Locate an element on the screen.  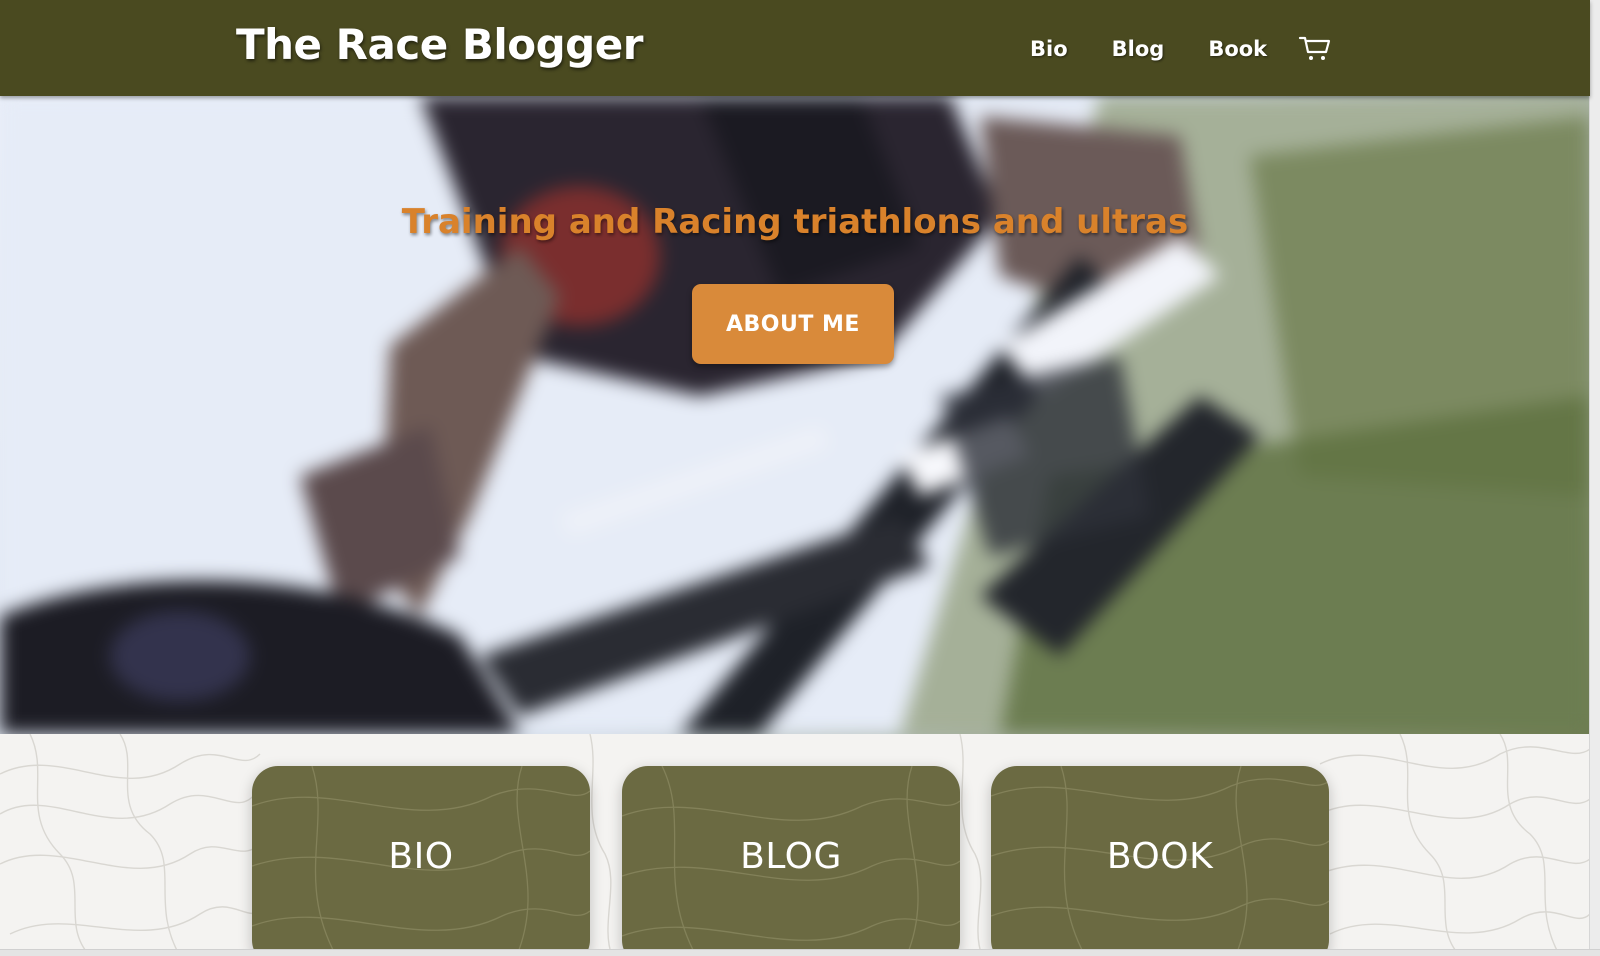
card-book-label: BOOK is located at coordinates (1160, 856).